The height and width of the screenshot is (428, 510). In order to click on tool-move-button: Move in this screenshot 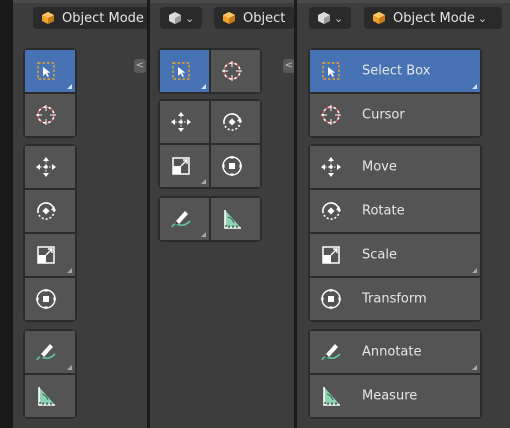, I will do `click(395, 167)`.